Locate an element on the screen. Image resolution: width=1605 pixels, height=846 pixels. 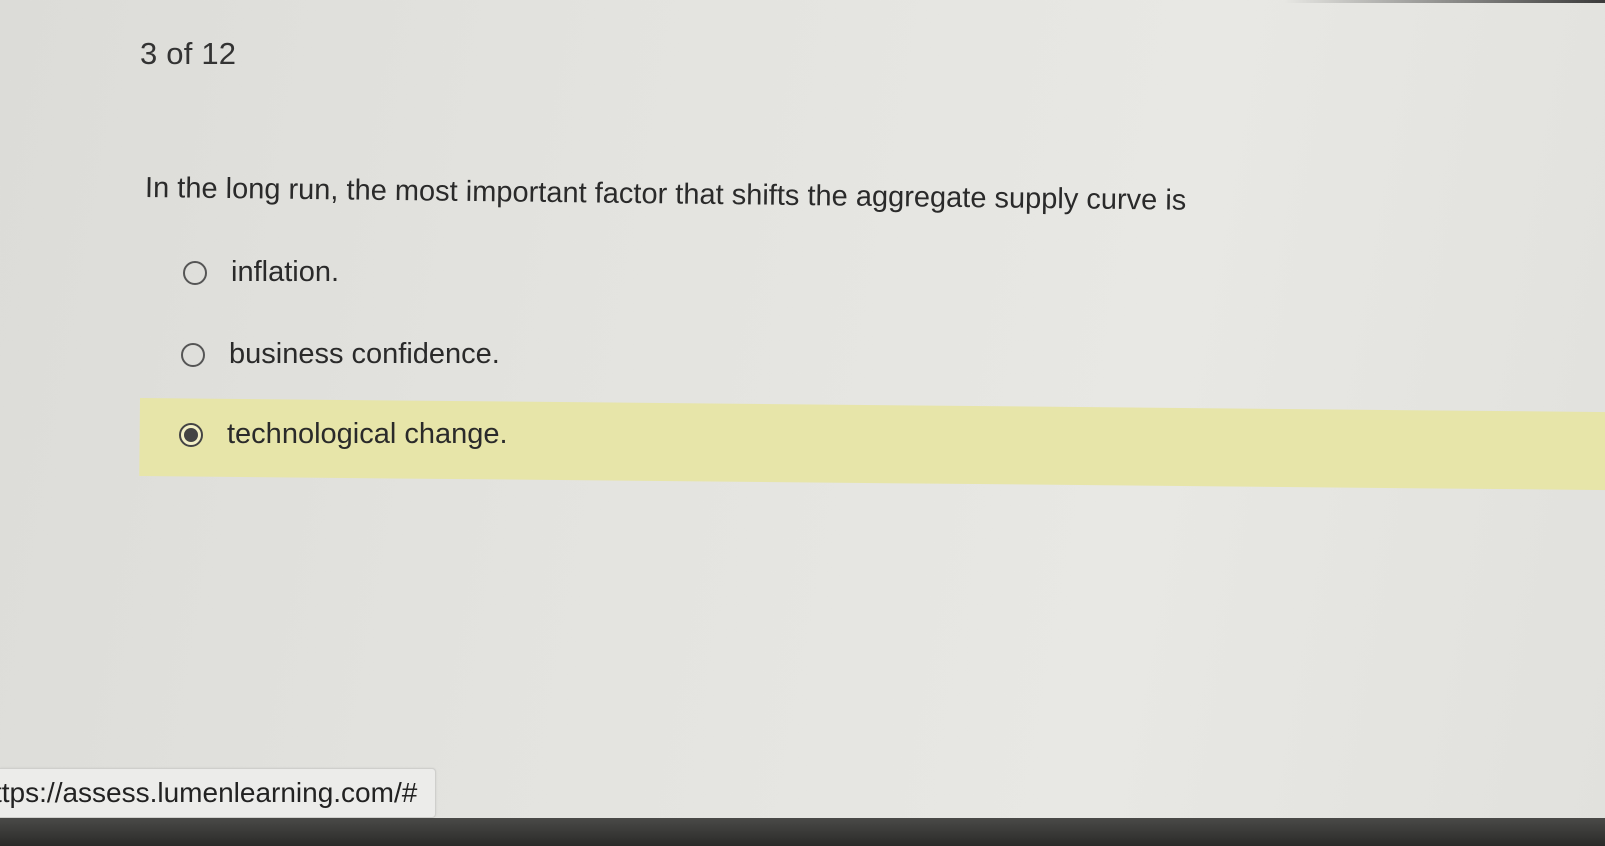
answer-option-business-confidence: business confidence. is located at coordinates (340, 354).